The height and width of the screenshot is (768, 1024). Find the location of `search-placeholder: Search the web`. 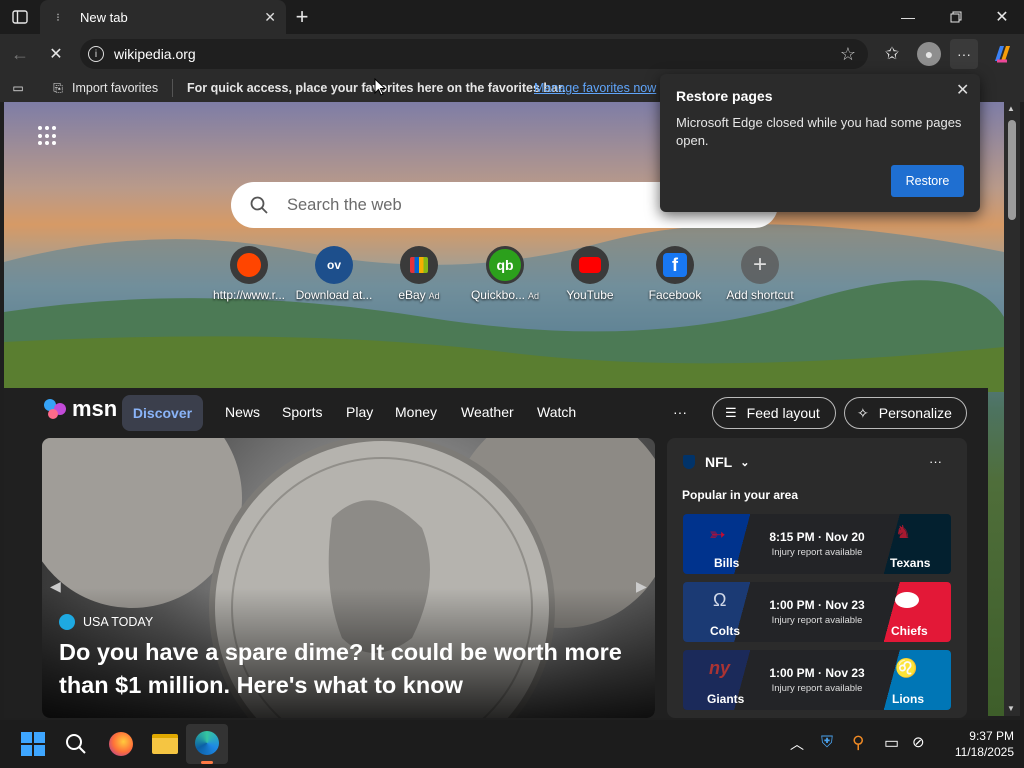

search-placeholder: Search the web is located at coordinates (344, 204).